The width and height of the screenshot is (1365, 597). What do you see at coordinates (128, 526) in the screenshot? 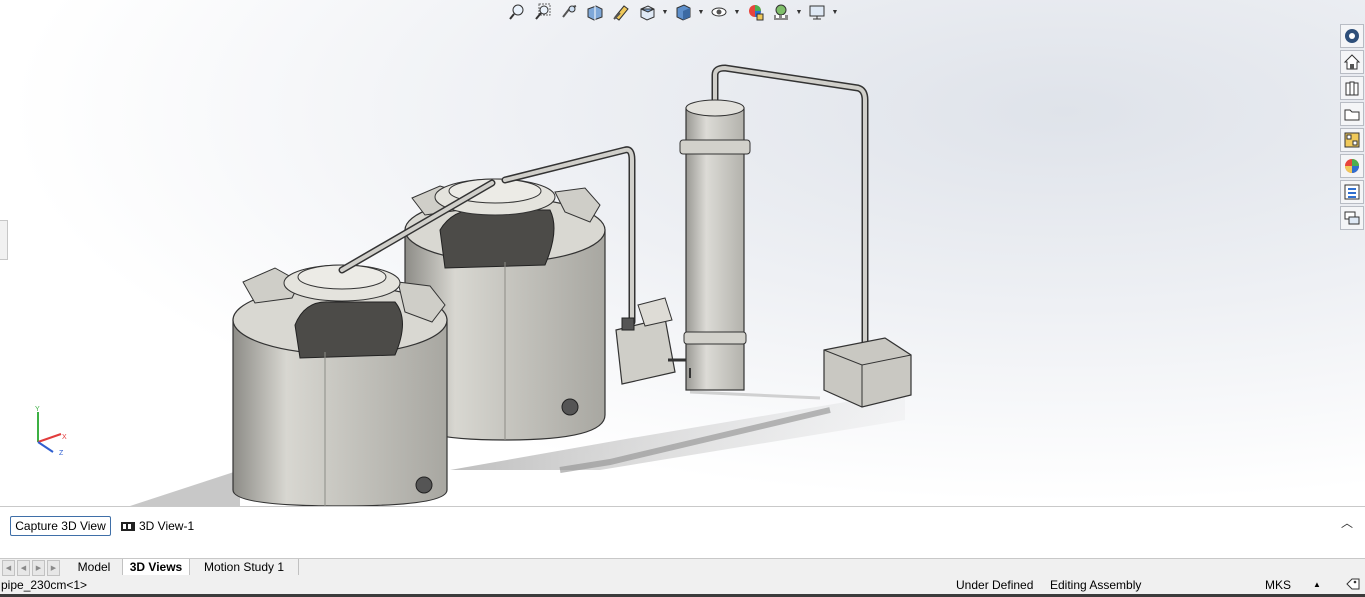
I see `film-icon` at bounding box center [128, 526].